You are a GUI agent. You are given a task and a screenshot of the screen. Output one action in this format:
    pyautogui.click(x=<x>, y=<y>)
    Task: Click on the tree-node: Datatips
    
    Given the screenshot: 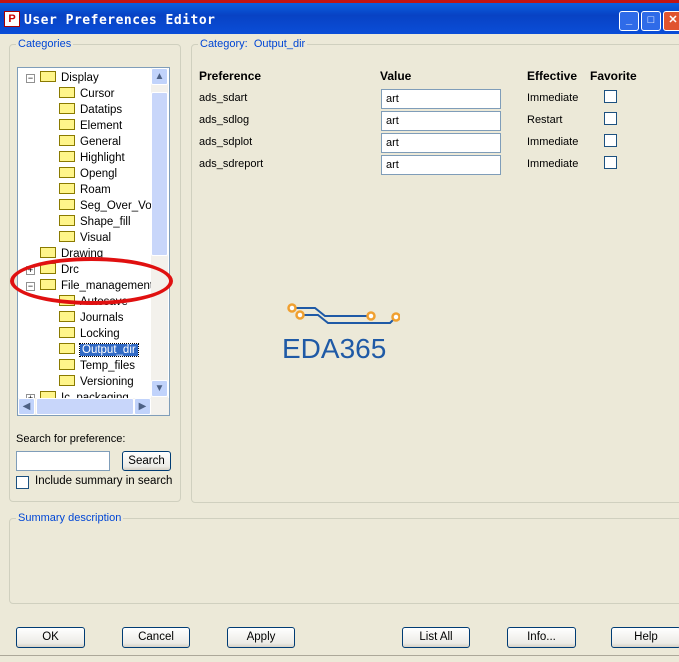 What is the action you would take?
    pyautogui.click(x=90, y=110)
    